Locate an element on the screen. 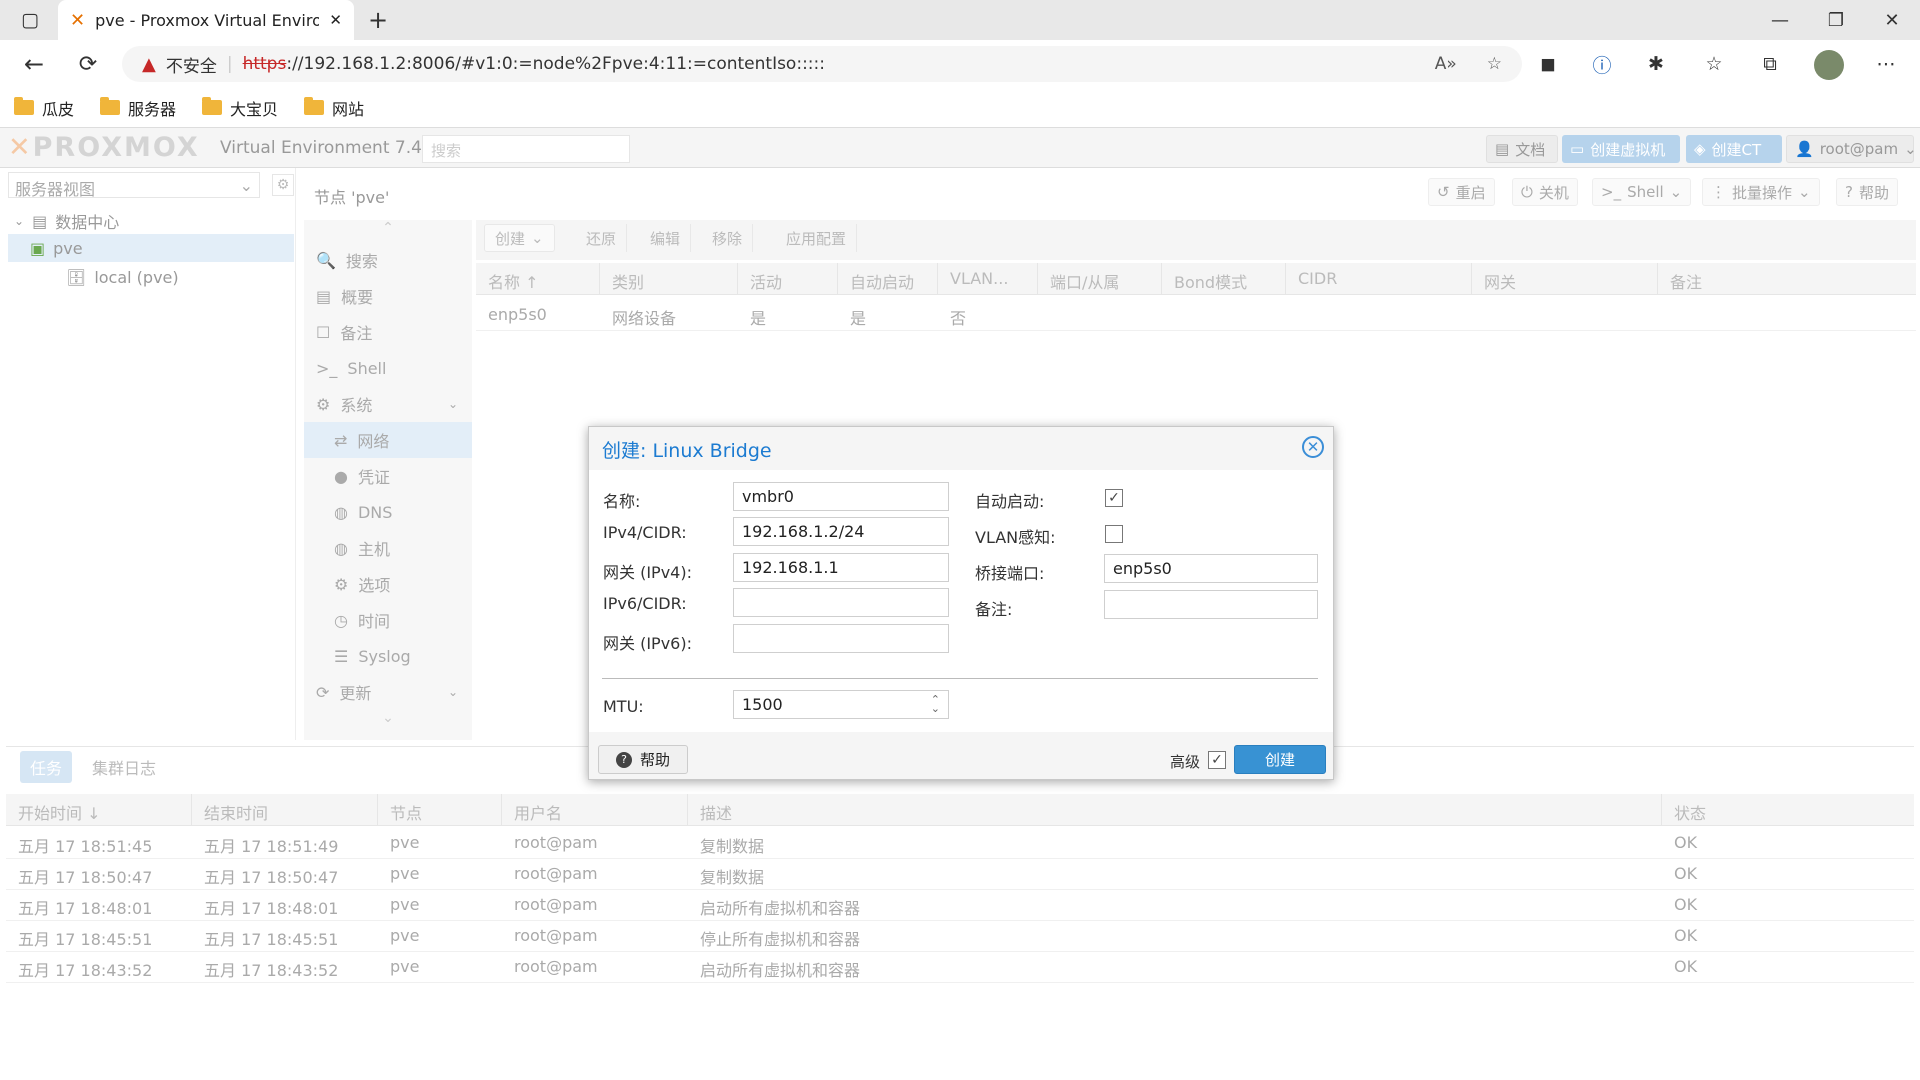 Image resolution: width=1920 pixels, height=1080 pixels. column-header: 状态 is located at coordinates (1788, 809).